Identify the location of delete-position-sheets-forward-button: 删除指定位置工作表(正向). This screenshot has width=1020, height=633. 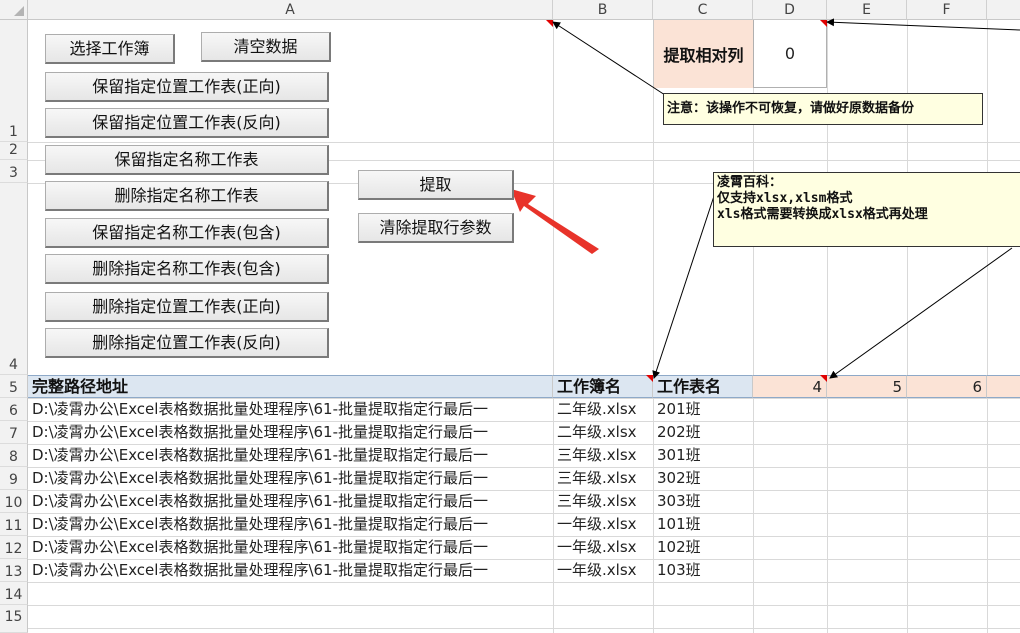
(187, 307).